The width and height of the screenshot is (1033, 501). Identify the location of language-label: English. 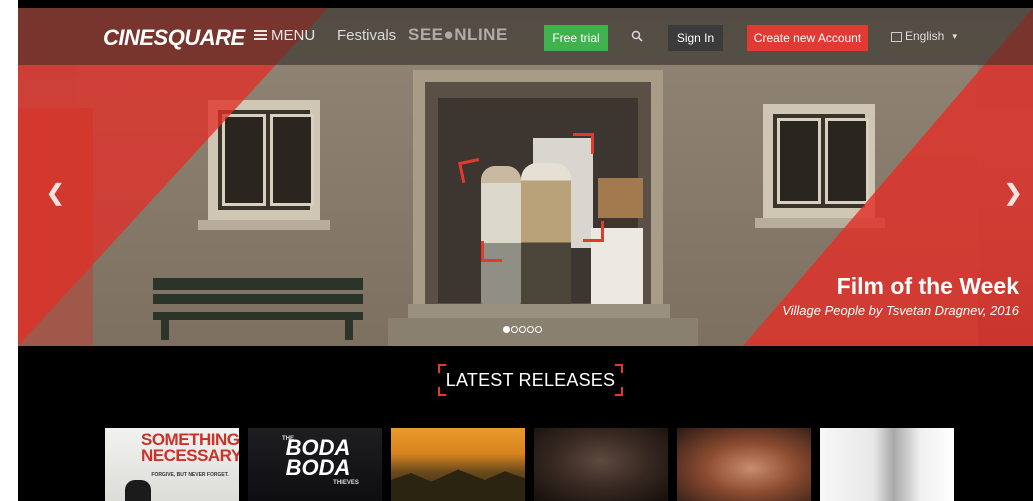
(925, 36).